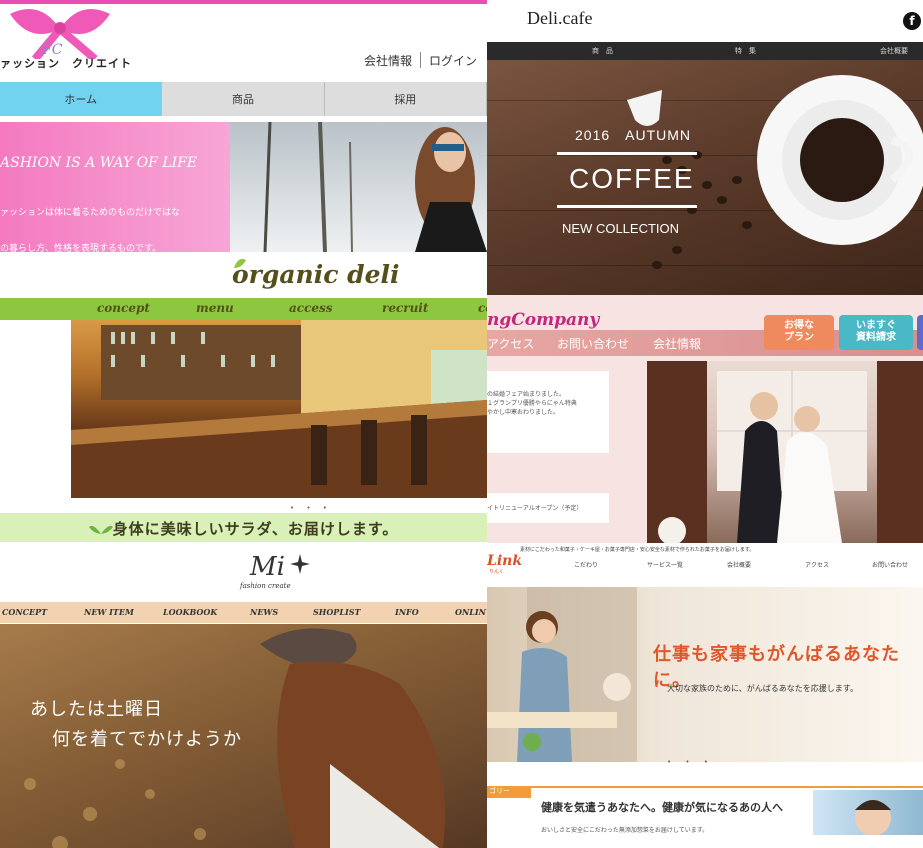 This screenshot has width=923, height=848. What do you see at coordinates (405, 99) in the screenshot?
I see `nav-recruit: 採用` at bounding box center [405, 99].